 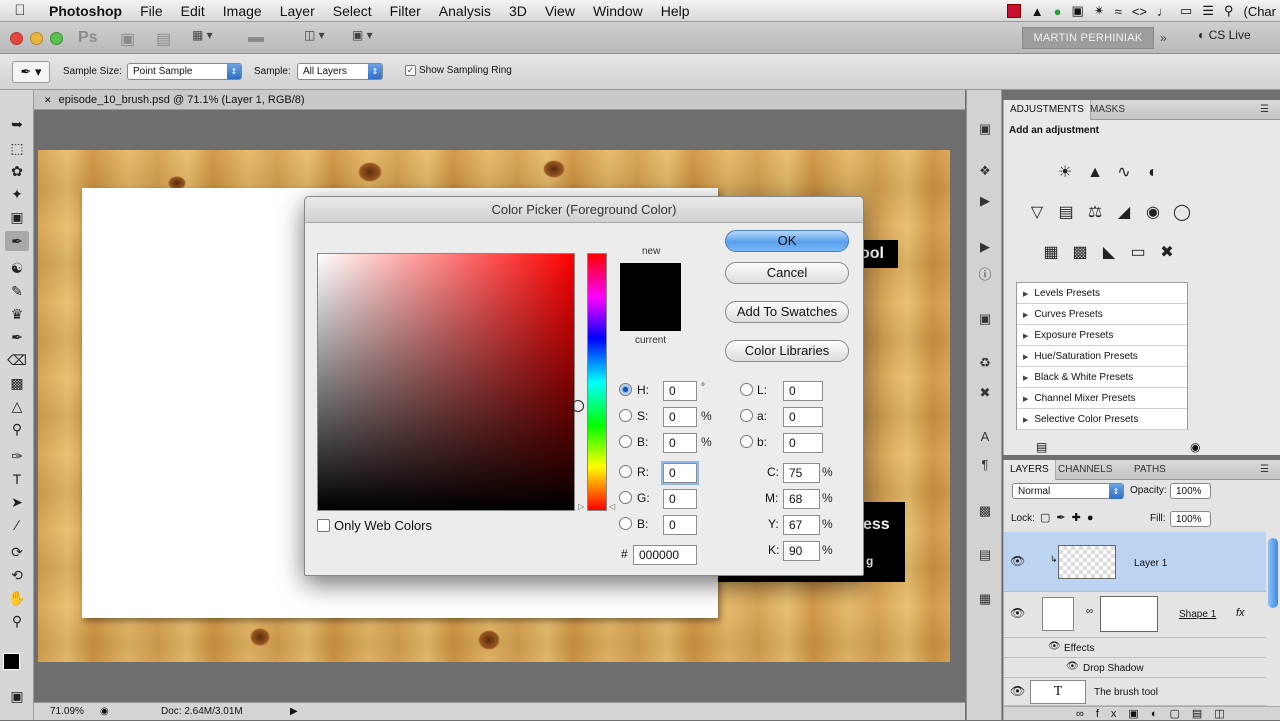 What do you see at coordinates (1102, 377) in the screenshot?
I see `preset-black-white: Black & White Presets` at bounding box center [1102, 377].